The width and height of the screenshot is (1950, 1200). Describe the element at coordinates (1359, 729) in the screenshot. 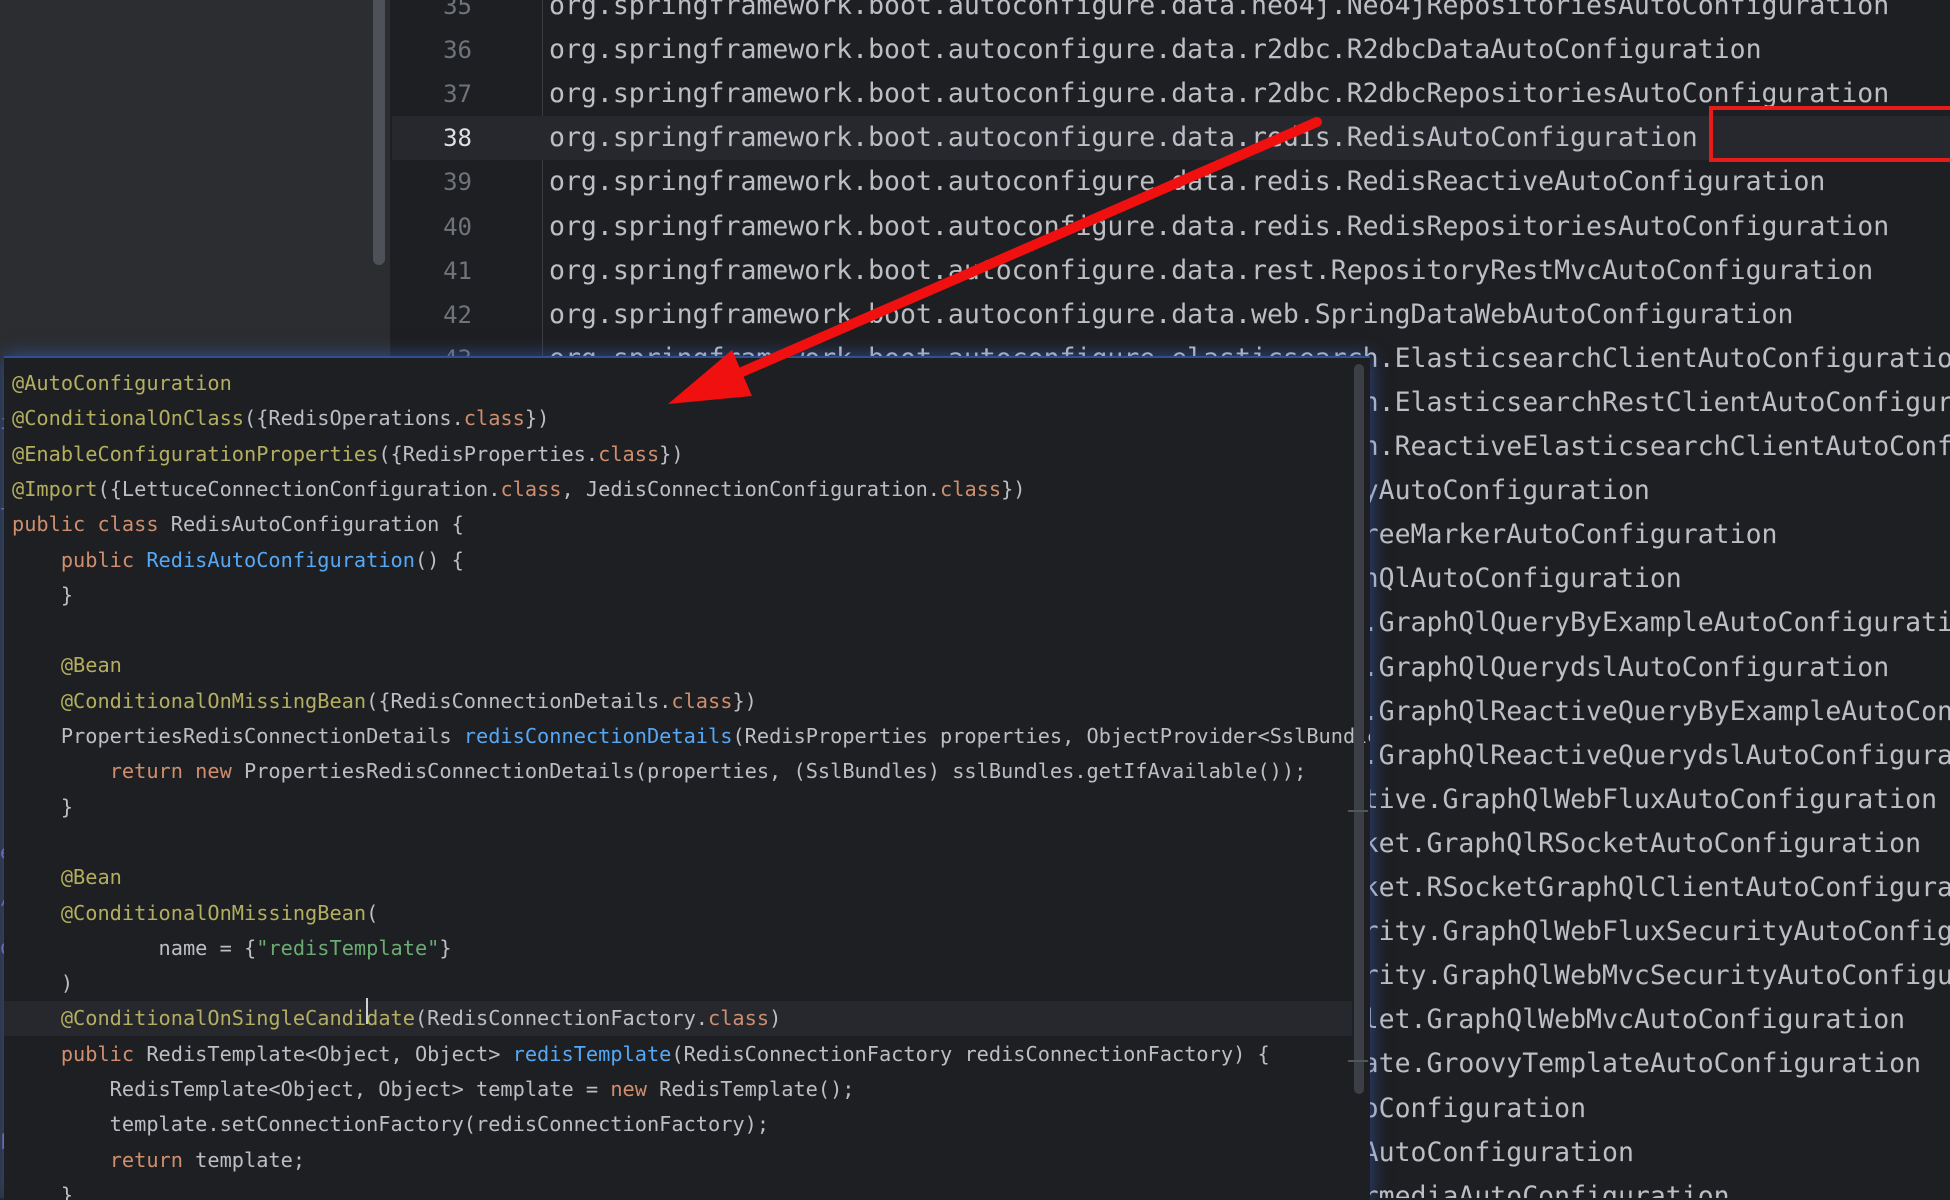

I see `popup-scrollbar` at that location.